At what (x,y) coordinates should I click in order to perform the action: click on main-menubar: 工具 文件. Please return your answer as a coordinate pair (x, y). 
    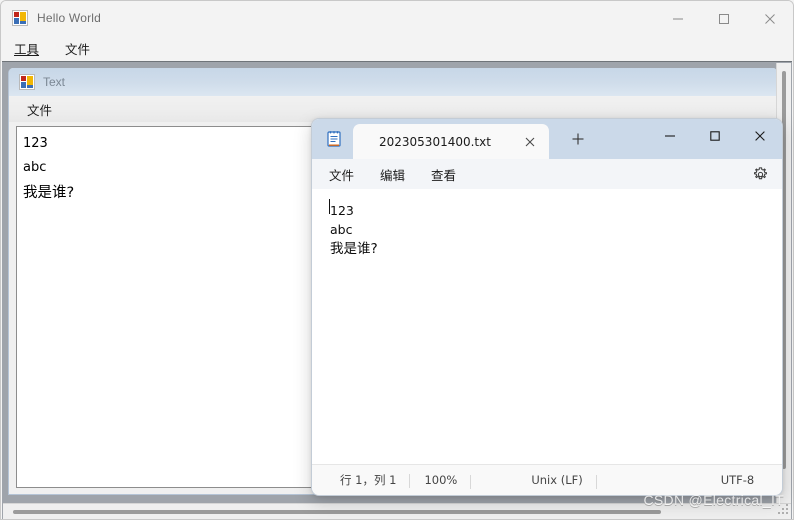
    Looking at the image, I should click on (397, 48).